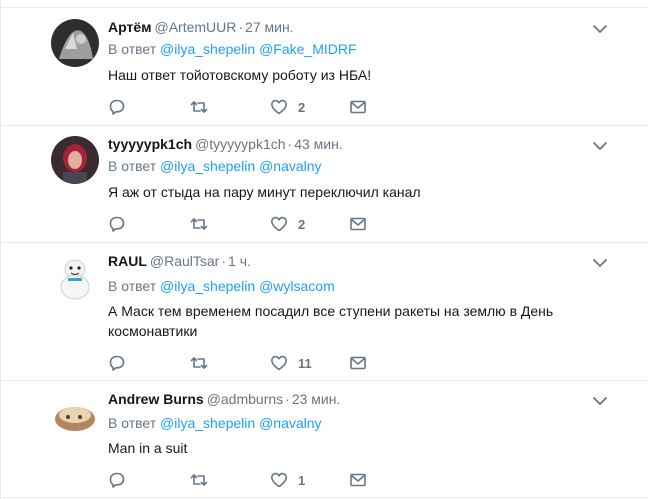  Describe the element at coordinates (305, 363) in the screenshot. I see `like-count: 11` at that location.